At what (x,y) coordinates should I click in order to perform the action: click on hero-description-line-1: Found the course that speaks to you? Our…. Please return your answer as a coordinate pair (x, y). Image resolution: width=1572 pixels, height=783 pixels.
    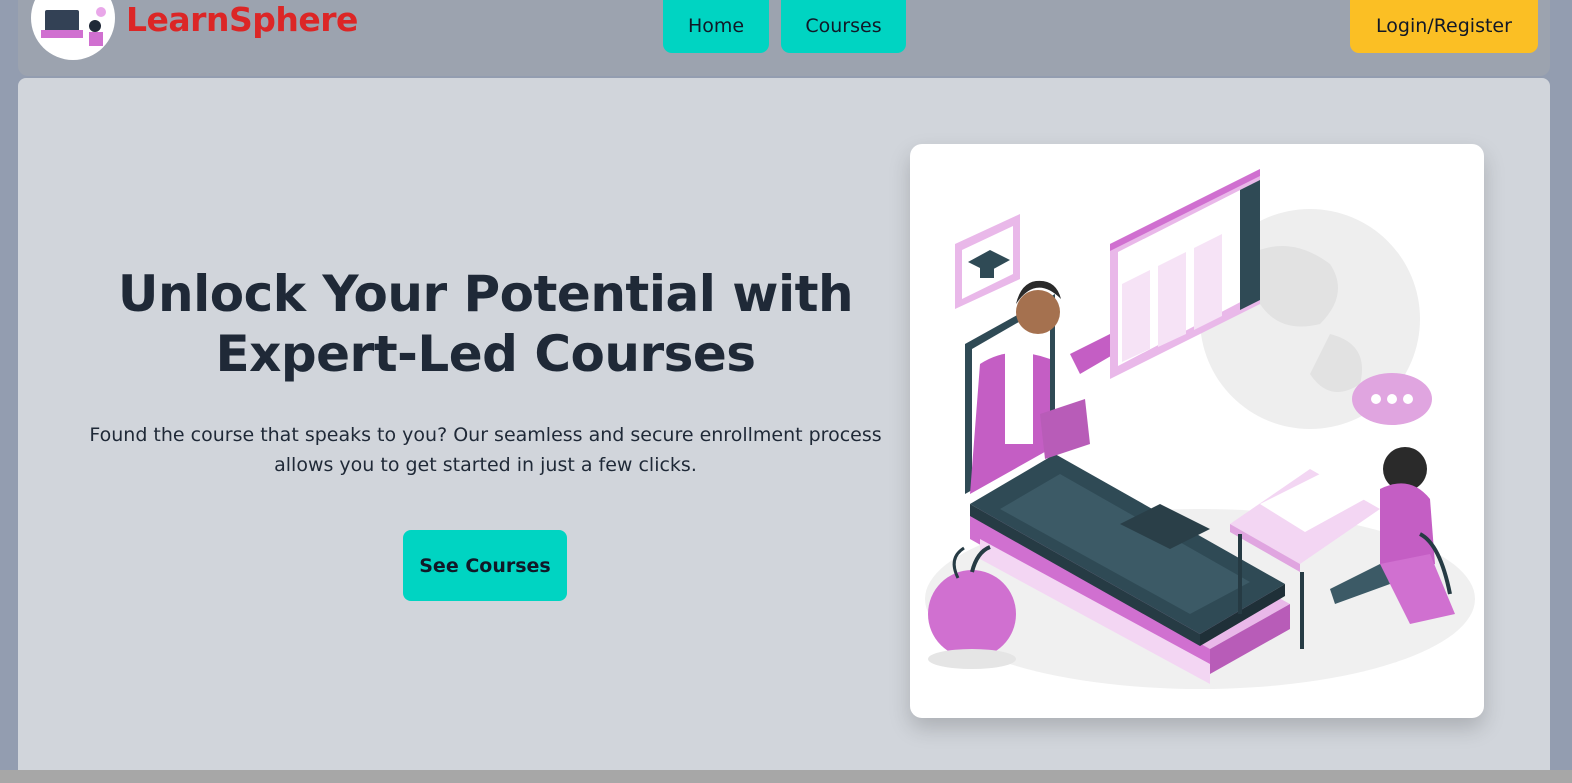
    Looking at the image, I should click on (485, 435).